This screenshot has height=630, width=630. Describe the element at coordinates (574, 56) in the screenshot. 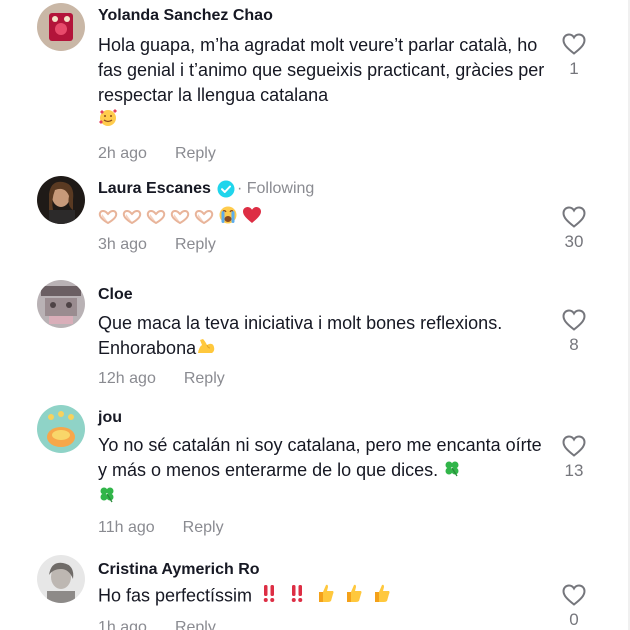

I see `like-button: 1` at that location.